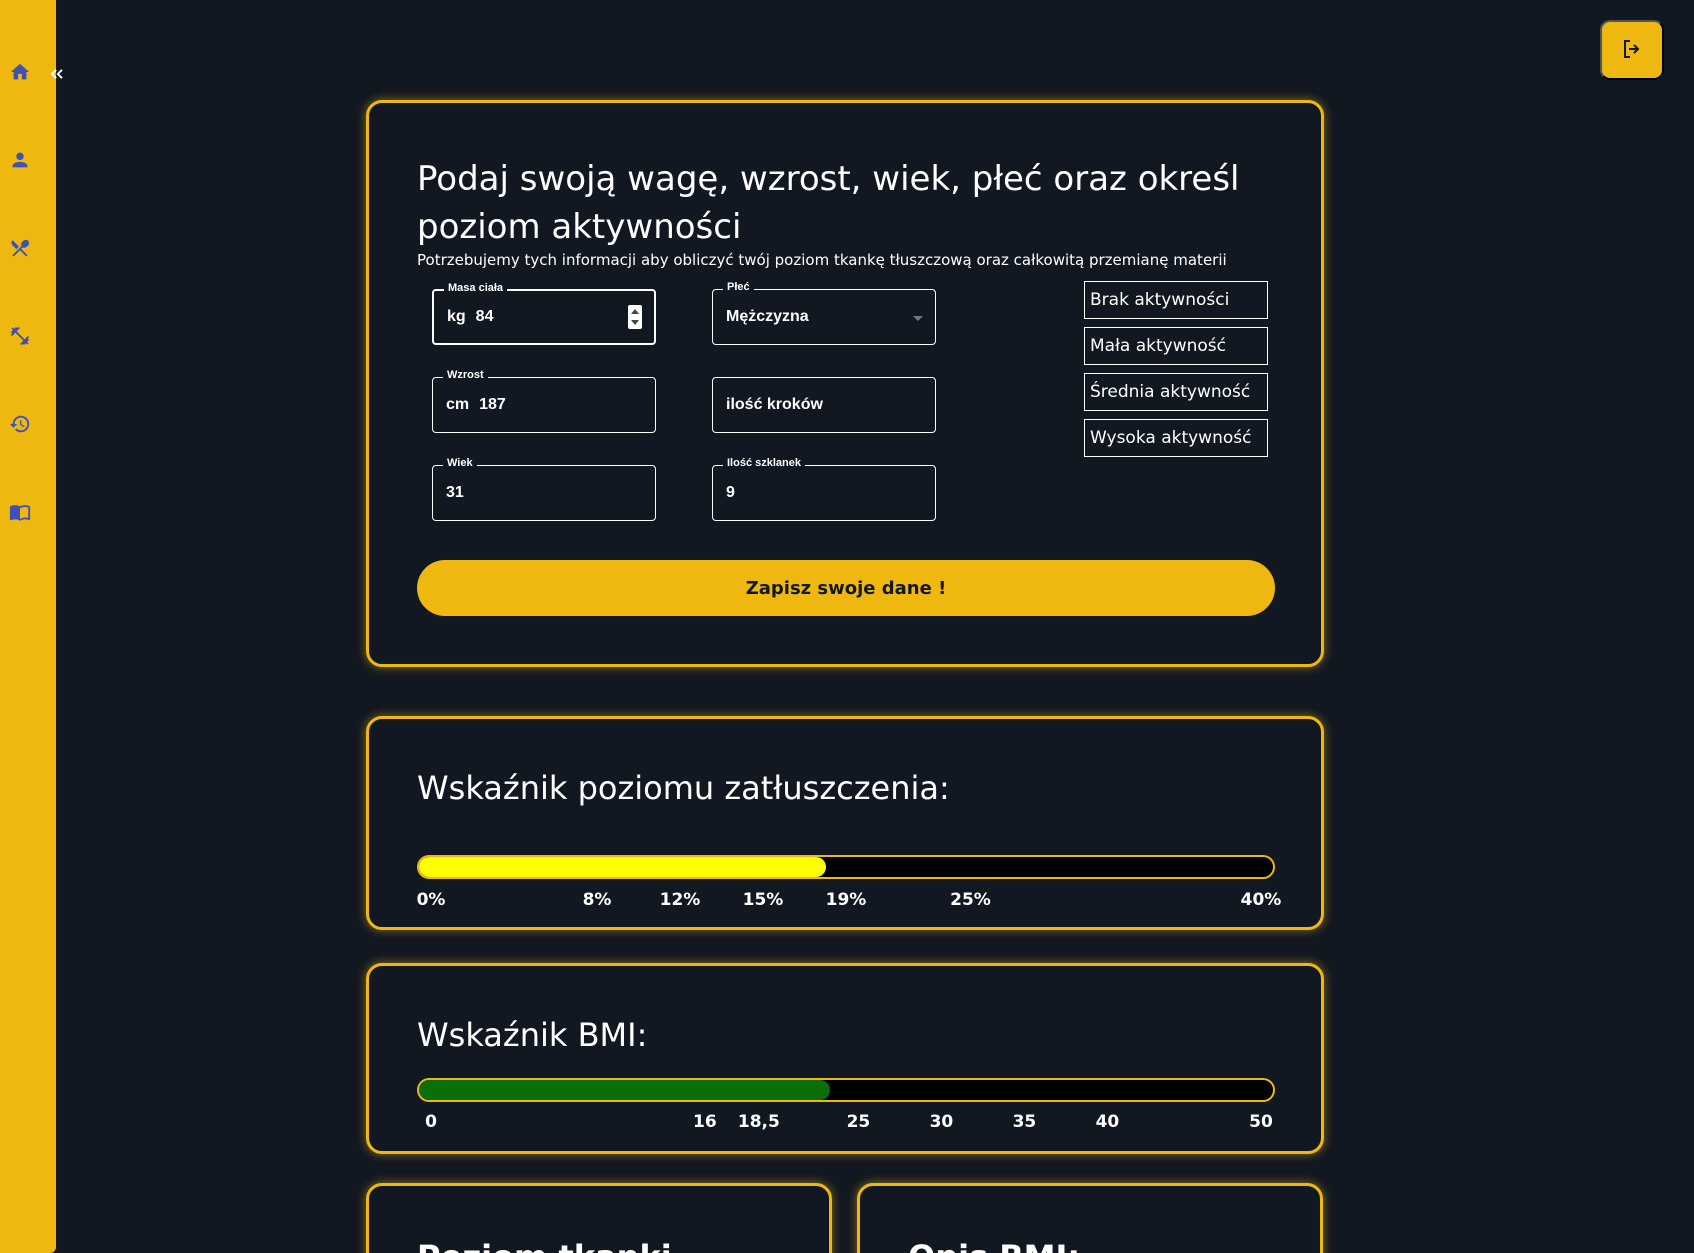 This screenshot has width=1694, height=1253. Describe the element at coordinates (492, 404) in the screenshot. I see `height-value: 187` at that location.